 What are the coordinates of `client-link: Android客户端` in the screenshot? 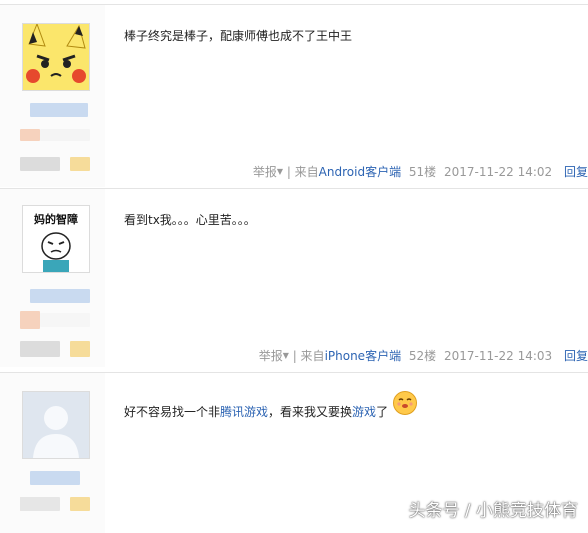 It's located at (360, 172).